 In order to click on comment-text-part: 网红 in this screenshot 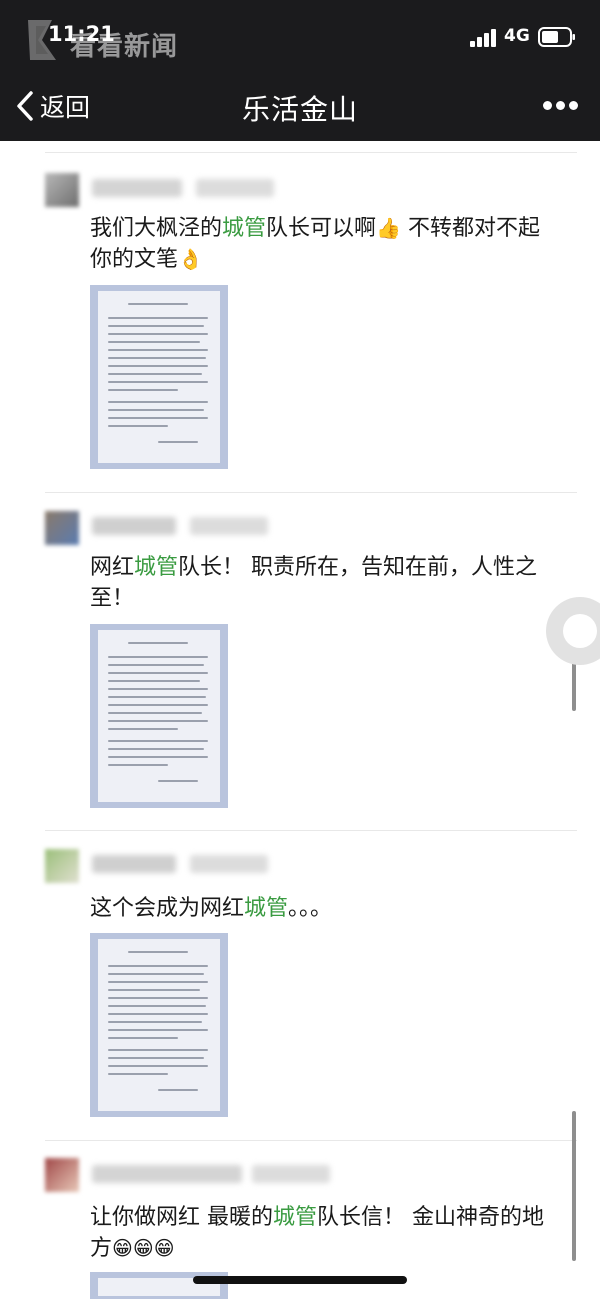, I will do `click(112, 567)`.